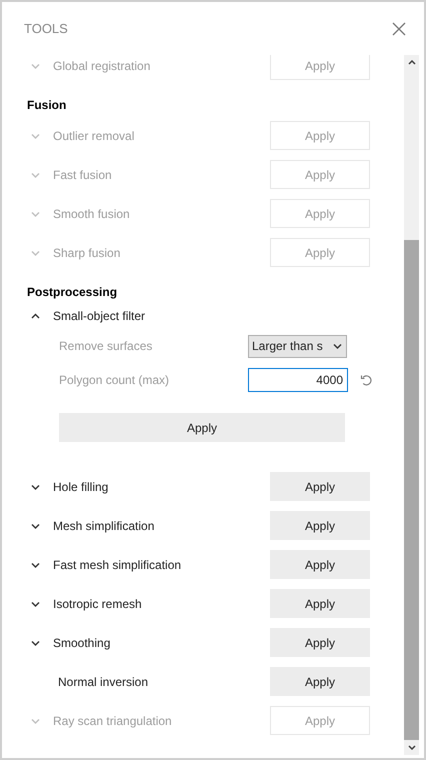 The width and height of the screenshot is (426, 760). Describe the element at coordinates (46, 29) in the screenshot. I see `panel-title: TOOLS` at that location.